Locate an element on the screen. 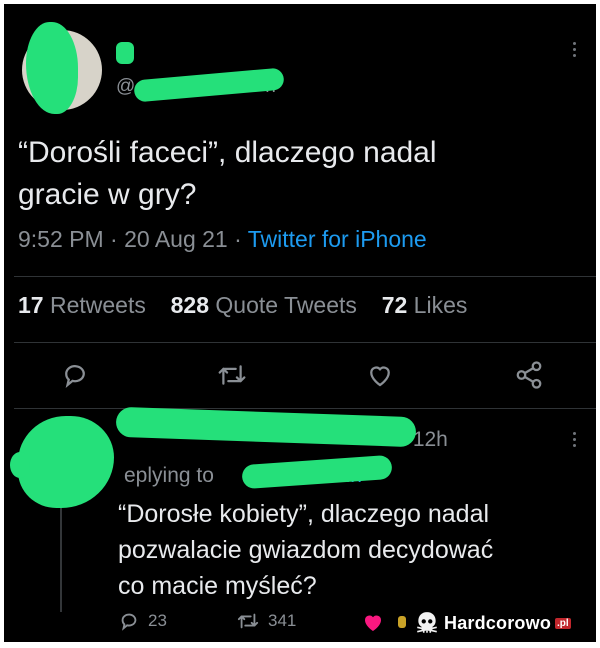 The height and width of the screenshot is (648, 600). likes-stat: 72 Likes is located at coordinates (425, 305).